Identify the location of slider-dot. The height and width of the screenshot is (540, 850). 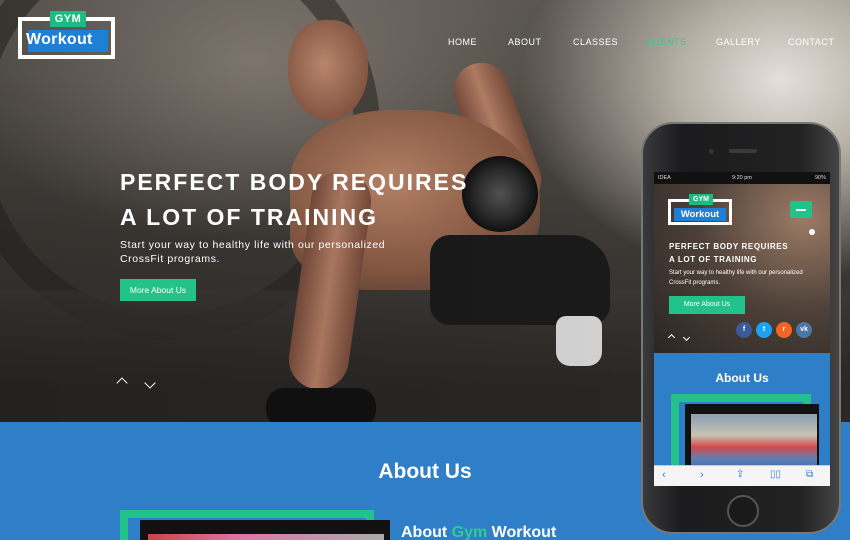
(812, 232).